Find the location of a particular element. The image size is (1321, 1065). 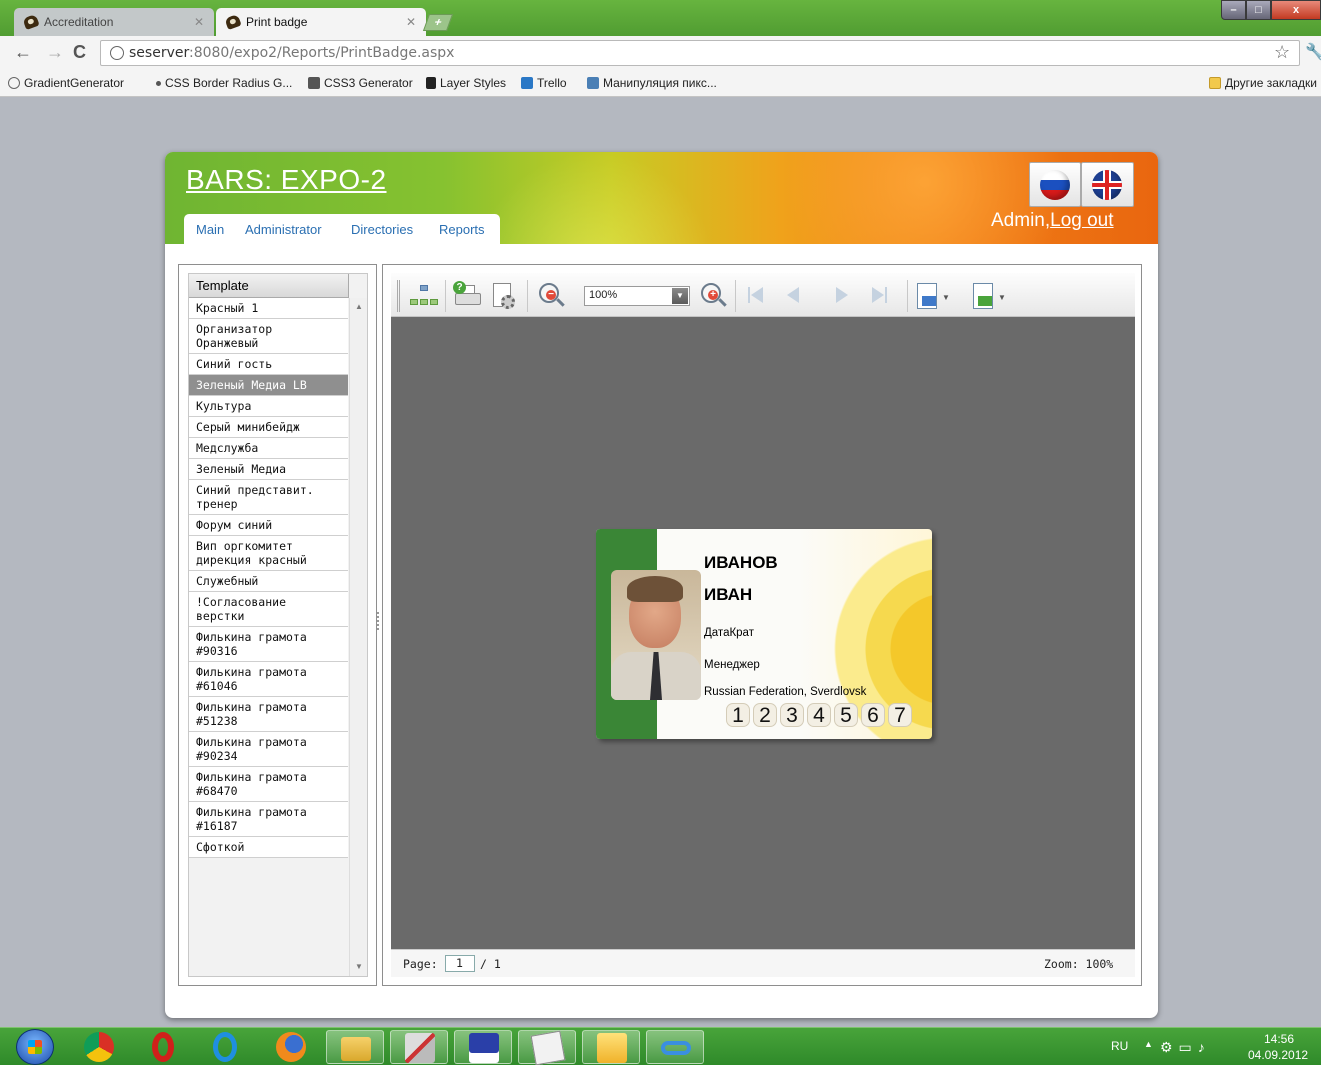

template-item: Вип оргкомитет дирекция красный is located at coordinates (268, 553).